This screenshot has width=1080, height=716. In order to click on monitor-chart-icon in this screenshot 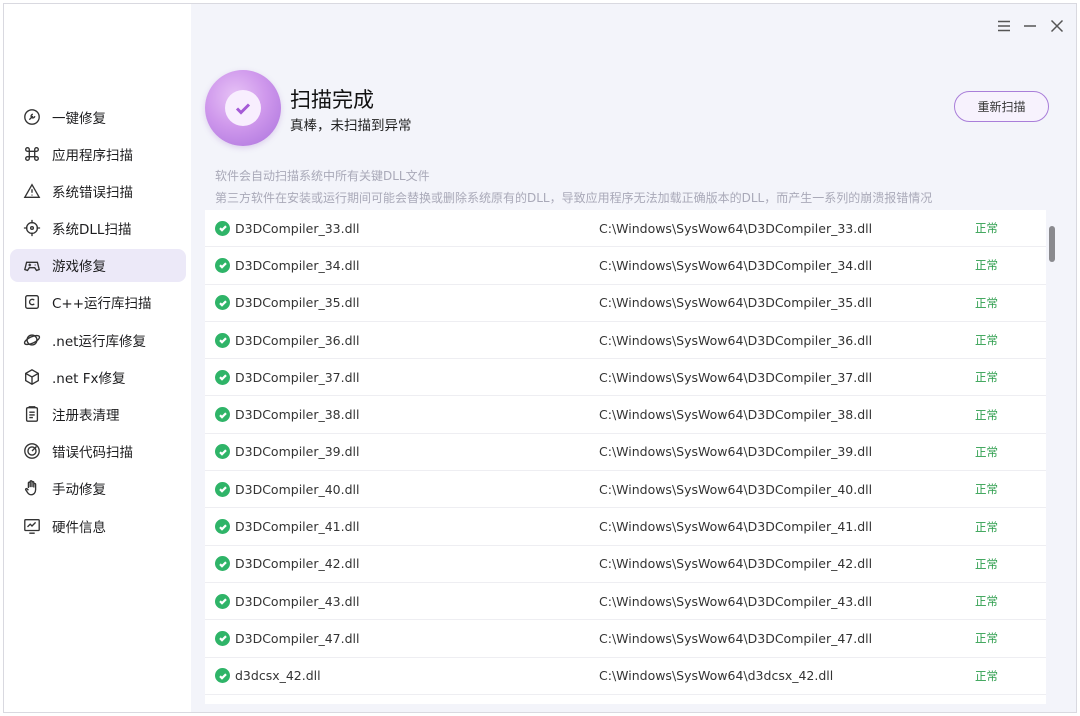, I will do `click(32, 526)`.